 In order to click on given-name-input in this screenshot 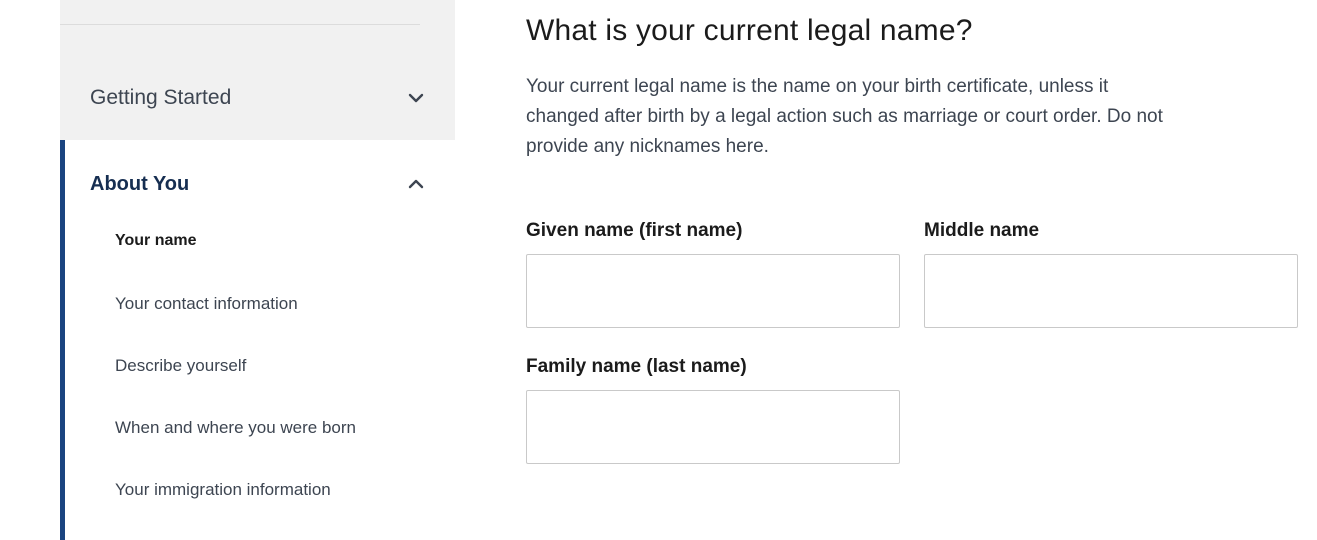, I will do `click(713, 291)`.